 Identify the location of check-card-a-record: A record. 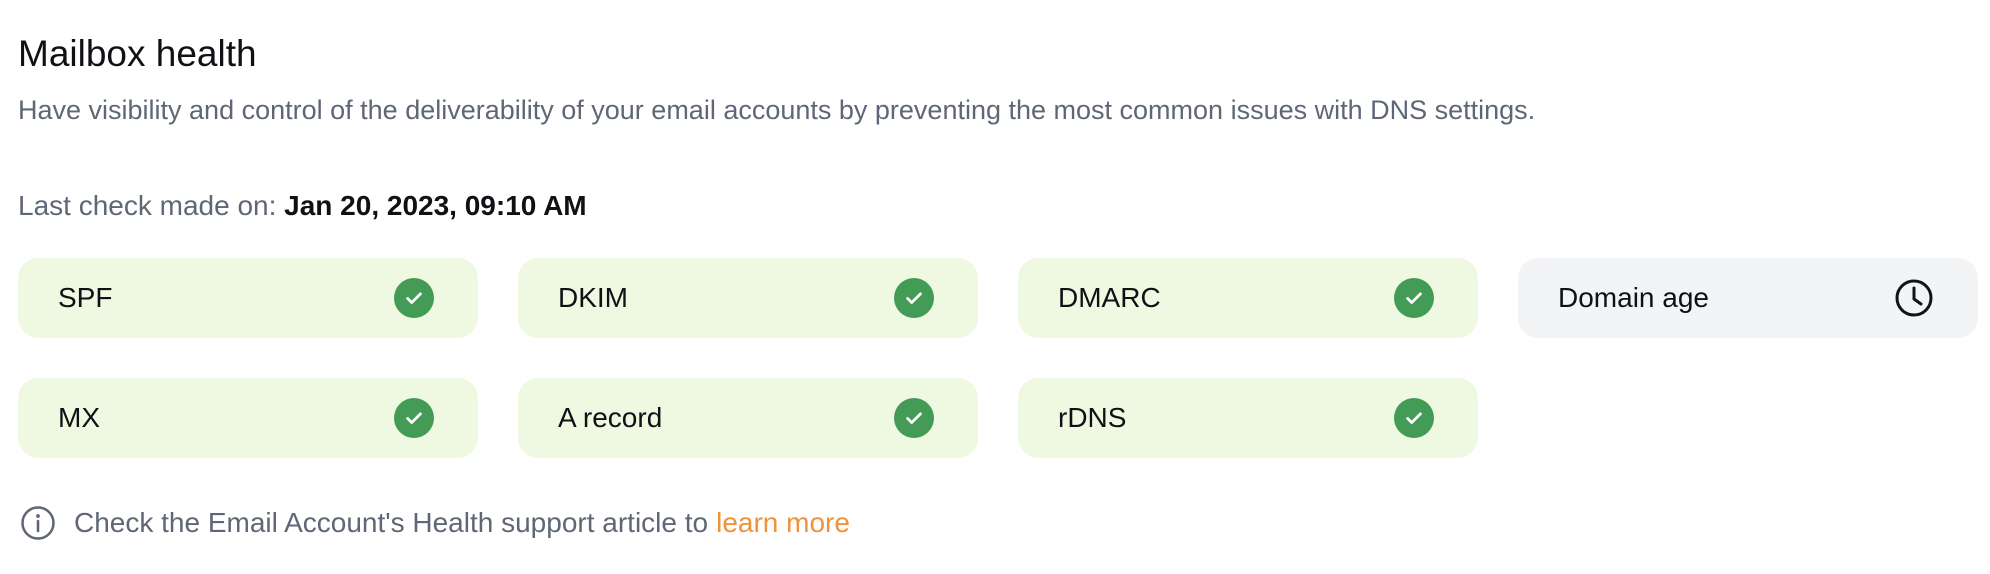
(748, 418).